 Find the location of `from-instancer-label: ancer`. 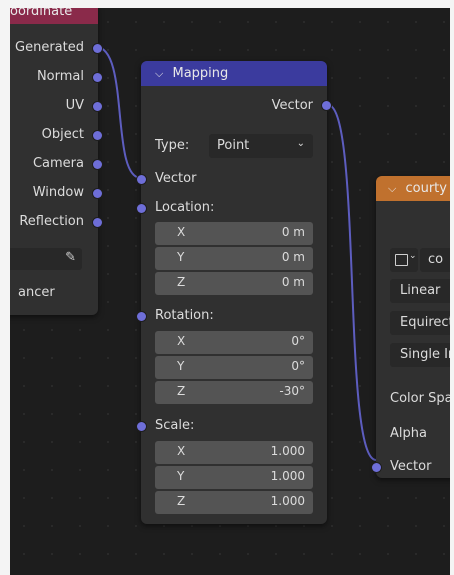

from-instancer-label: ancer is located at coordinates (36, 292).